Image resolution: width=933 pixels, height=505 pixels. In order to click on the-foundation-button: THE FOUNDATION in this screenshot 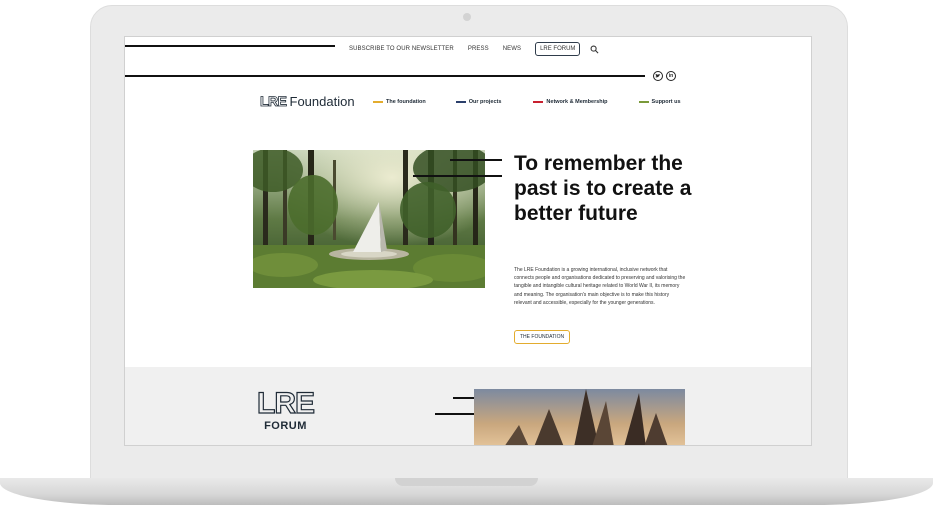, I will do `click(542, 337)`.